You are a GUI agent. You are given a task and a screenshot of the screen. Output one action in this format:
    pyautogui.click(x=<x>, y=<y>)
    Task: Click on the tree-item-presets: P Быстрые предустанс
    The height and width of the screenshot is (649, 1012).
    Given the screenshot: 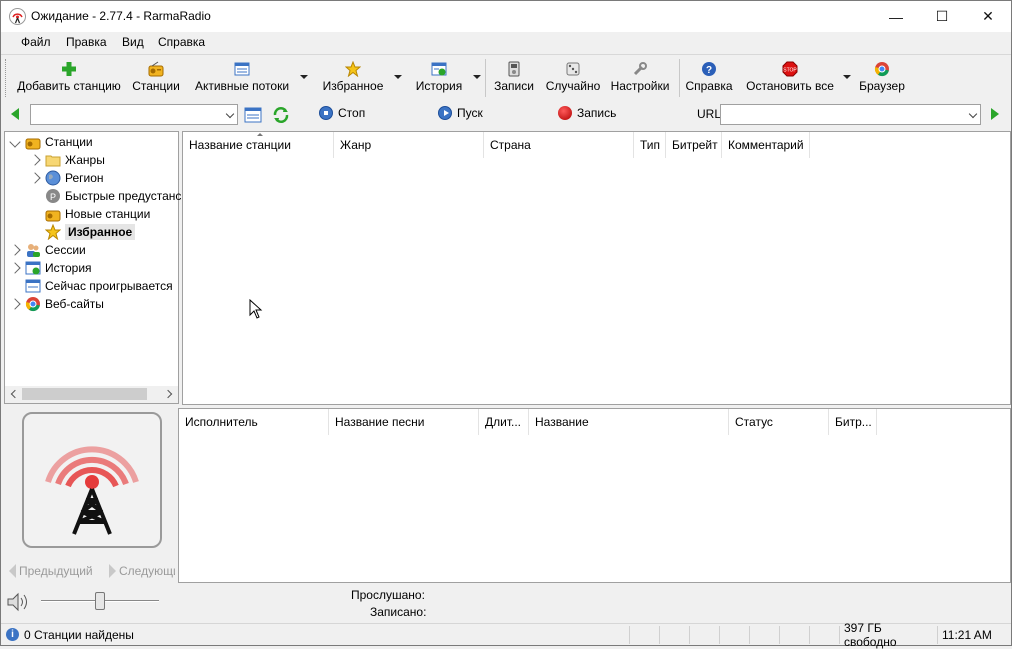 What is the action you would take?
    pyautogui.click(x=113, y=196)
    